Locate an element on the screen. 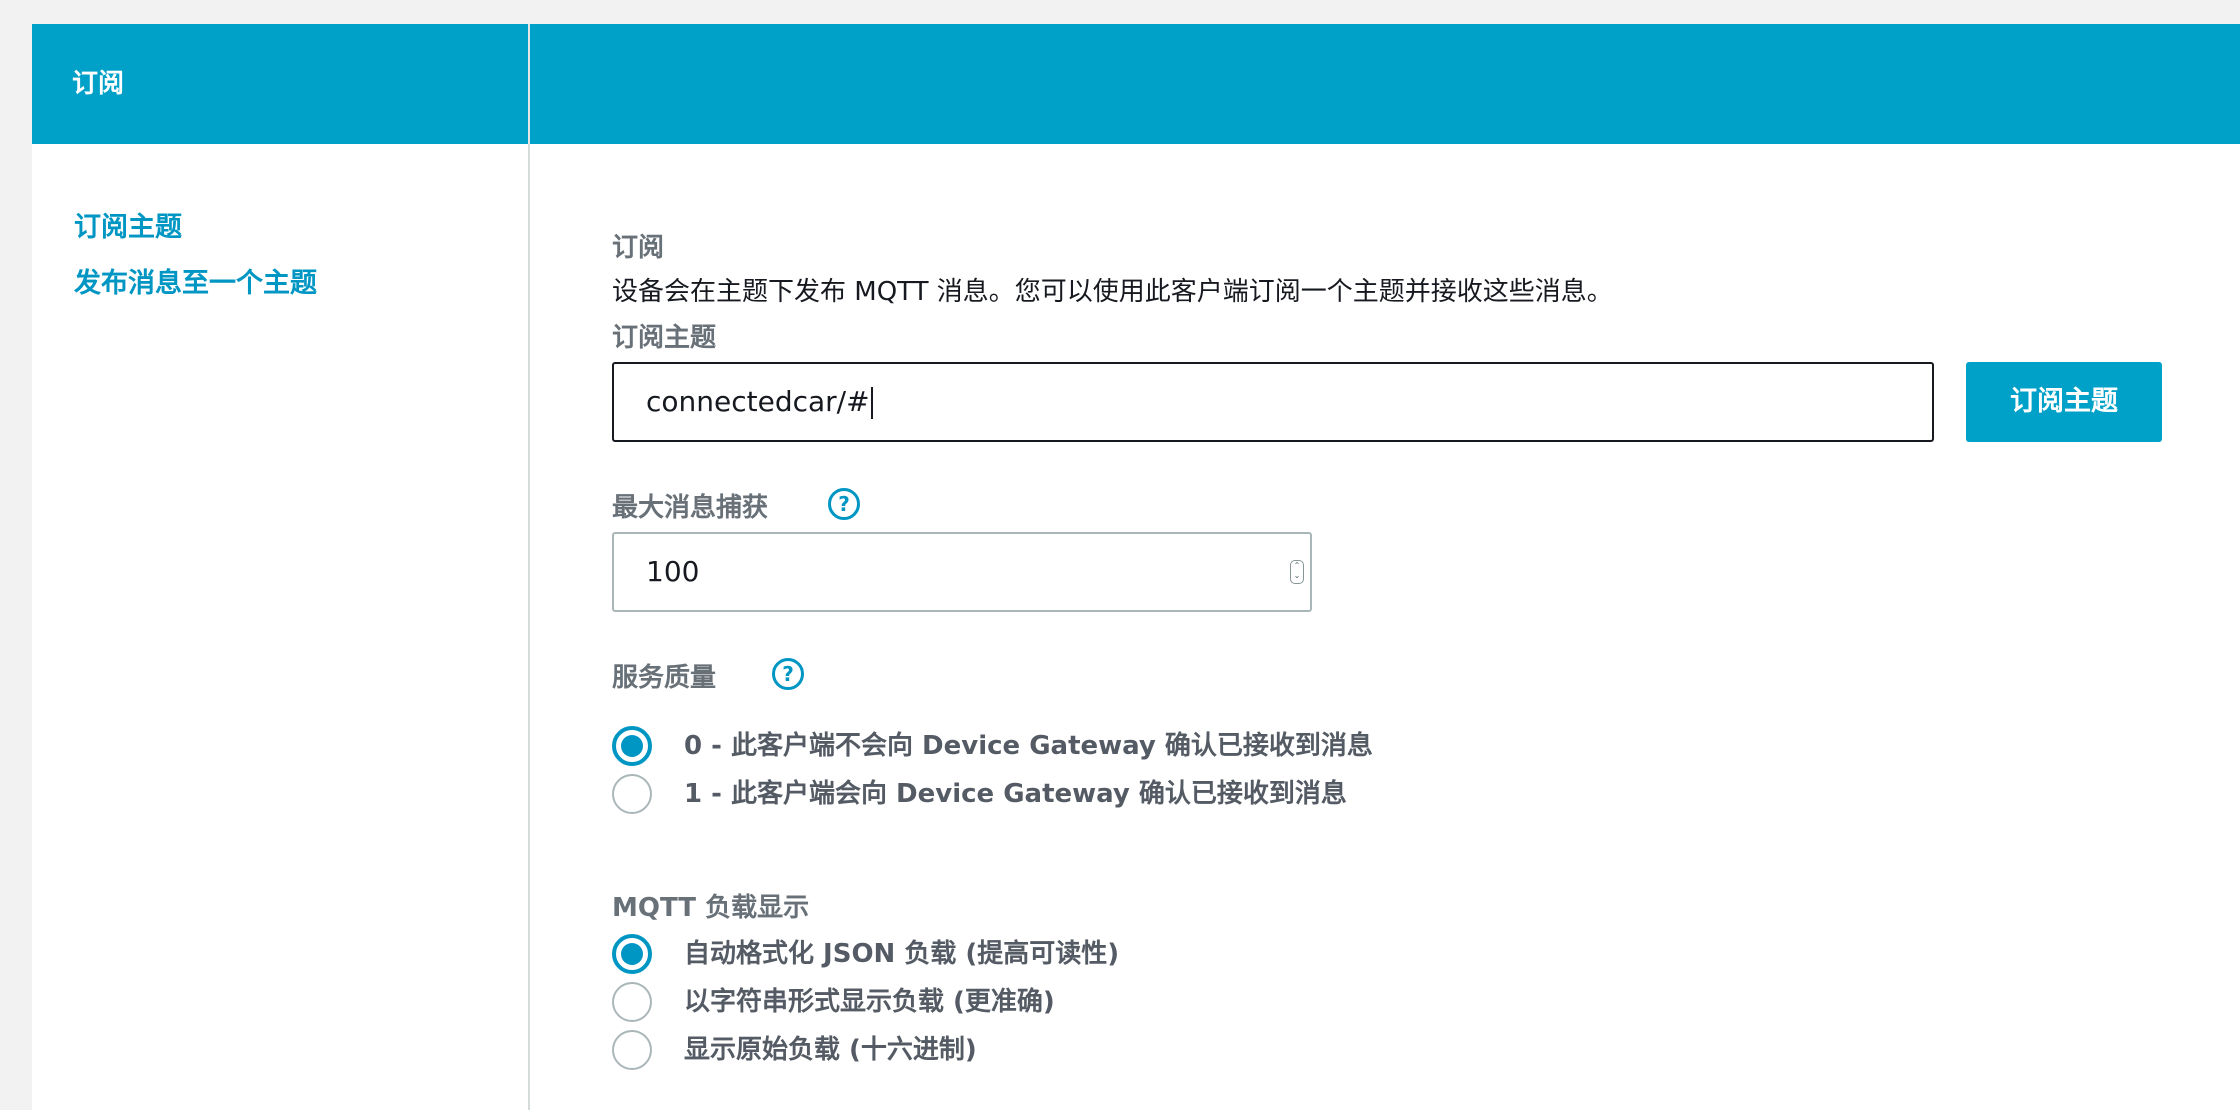 This screenshot has width=2240, height=1110. topic-field-label: 订阅主题 is located at coordinates (664, 338).